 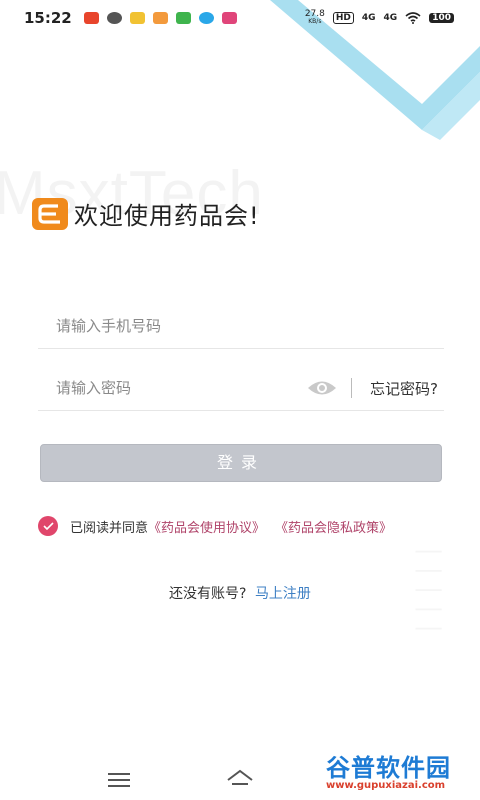 What do you see at coordinates (368, 18) in the screenshot?
I see `signal-4g-1: 4G` at bounding box center [368, 18].